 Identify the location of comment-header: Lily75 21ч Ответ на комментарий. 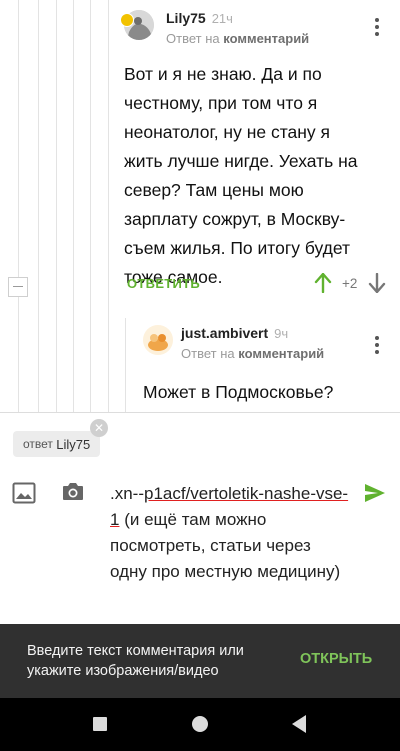
(216, 28).